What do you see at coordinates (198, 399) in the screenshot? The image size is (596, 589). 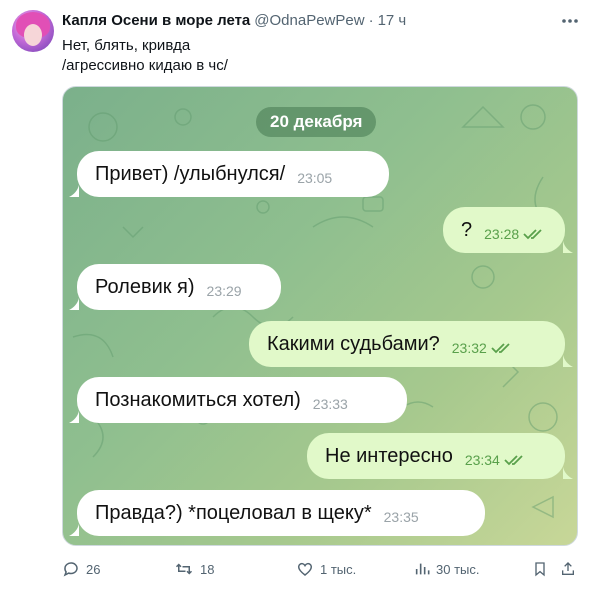 I see `message-text: Познакомиться хотел)` at bounding box center [198, 399].